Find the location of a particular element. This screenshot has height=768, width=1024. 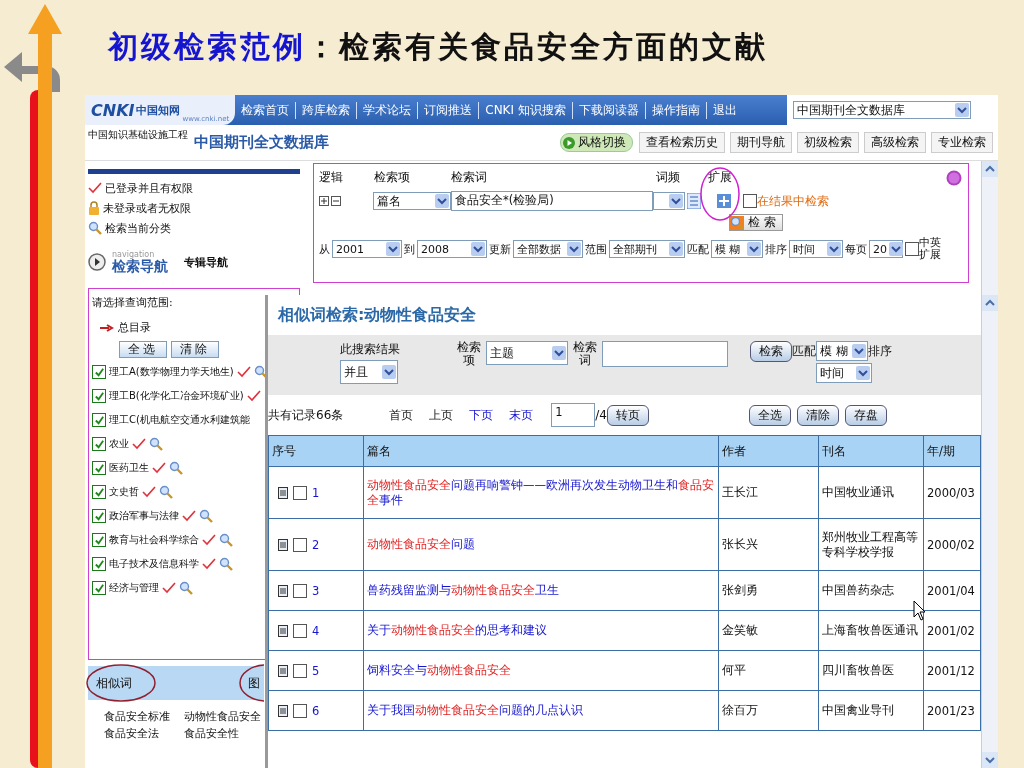

filter-label: 范围 is located at coordinates (596, 249).